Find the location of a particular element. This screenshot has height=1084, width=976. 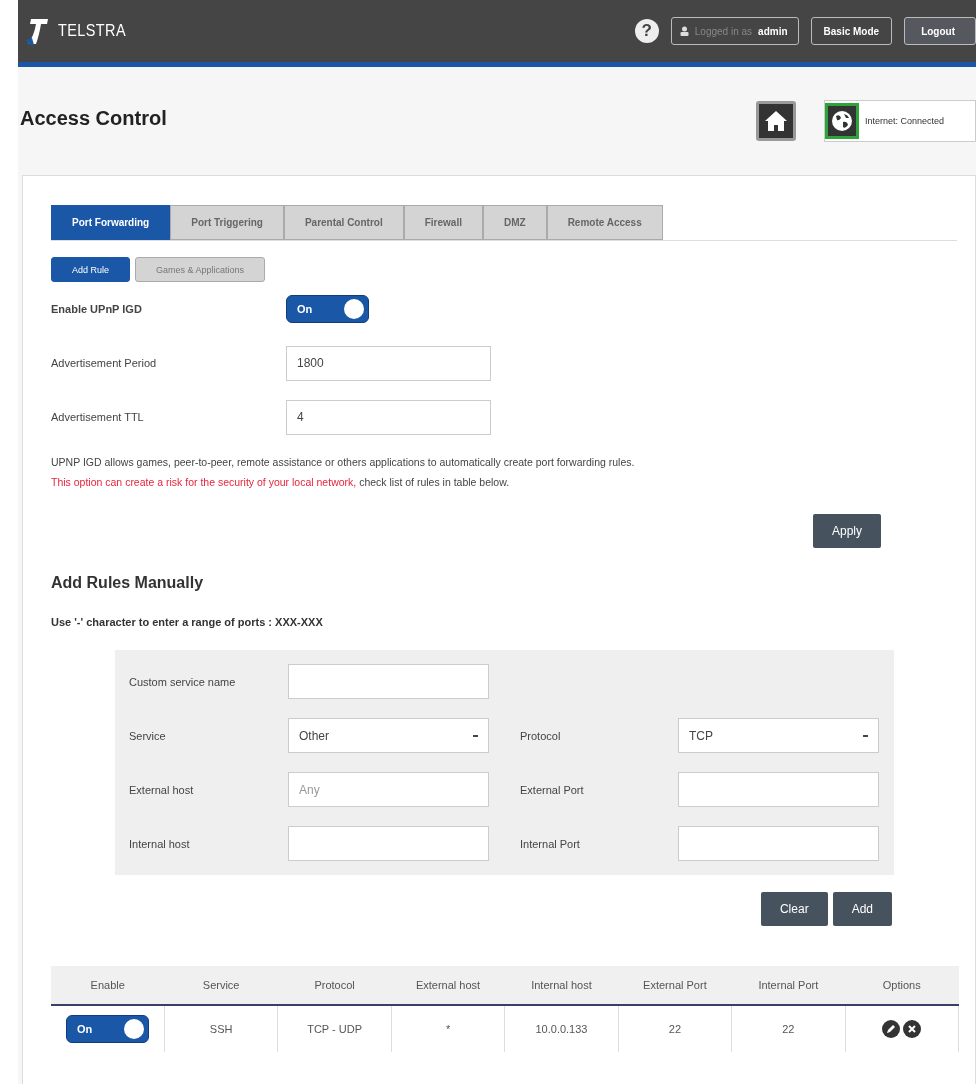

input-field: 1800 is located at coordinates (388, 363).